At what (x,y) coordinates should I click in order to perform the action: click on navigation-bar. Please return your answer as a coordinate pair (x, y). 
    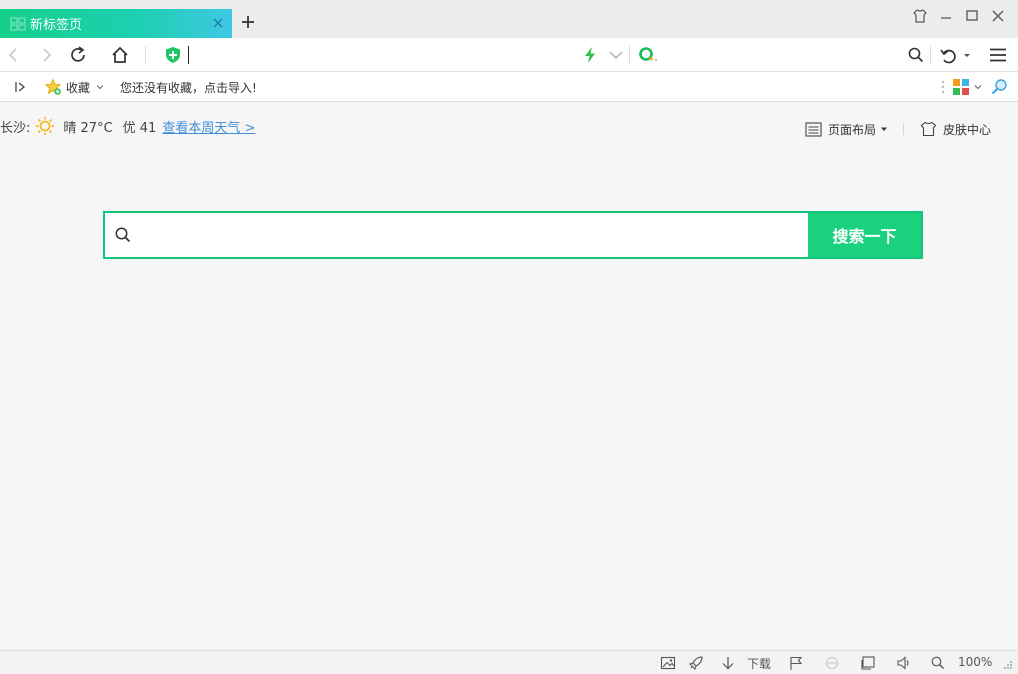
    Looking at the image, I should click on (509, 55).